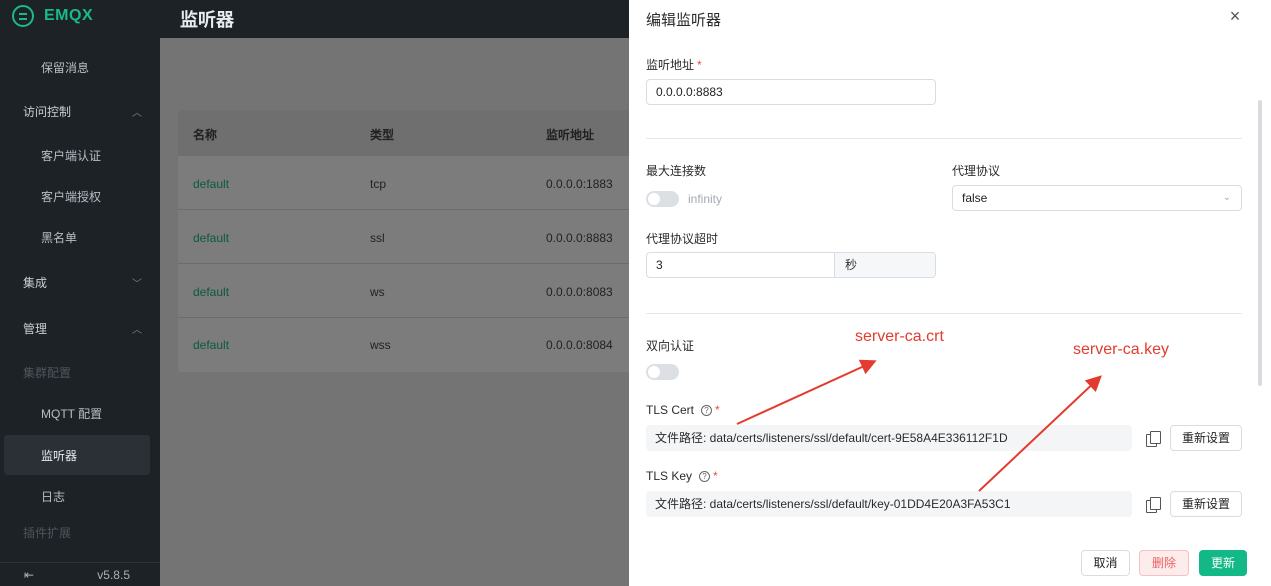 The image size is (1271, 586). What do you see at coordinates (137, 284) in the screenshot?
I see `chevron-down-icon: ﹀` at bounding box center [137, 284].